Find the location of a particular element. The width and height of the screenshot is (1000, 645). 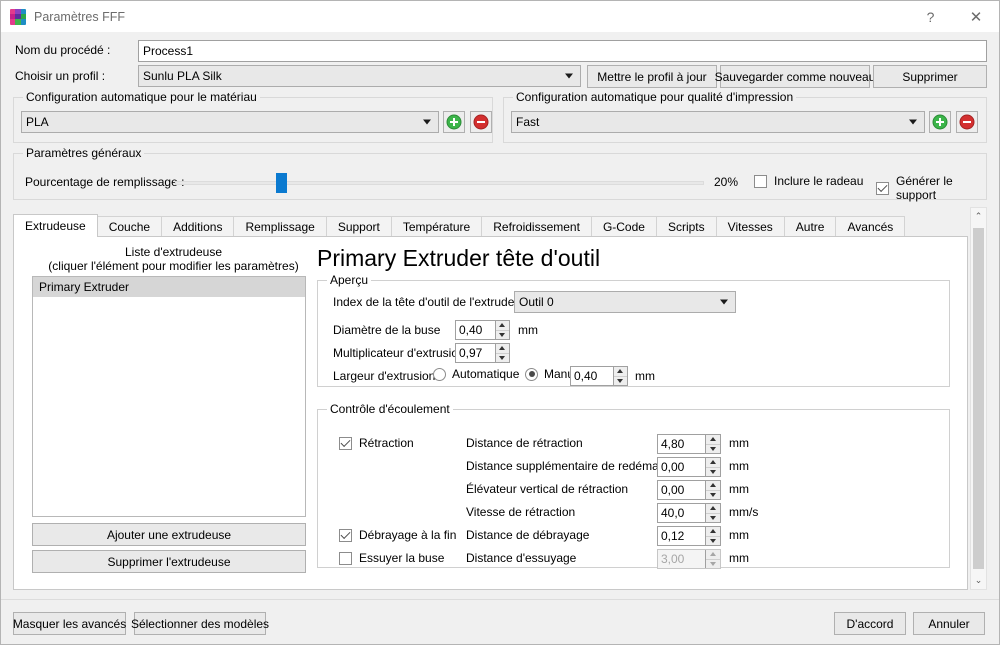

vertical-scrollbar: ⌃ ⌄ is located at coordinates (978, 398).